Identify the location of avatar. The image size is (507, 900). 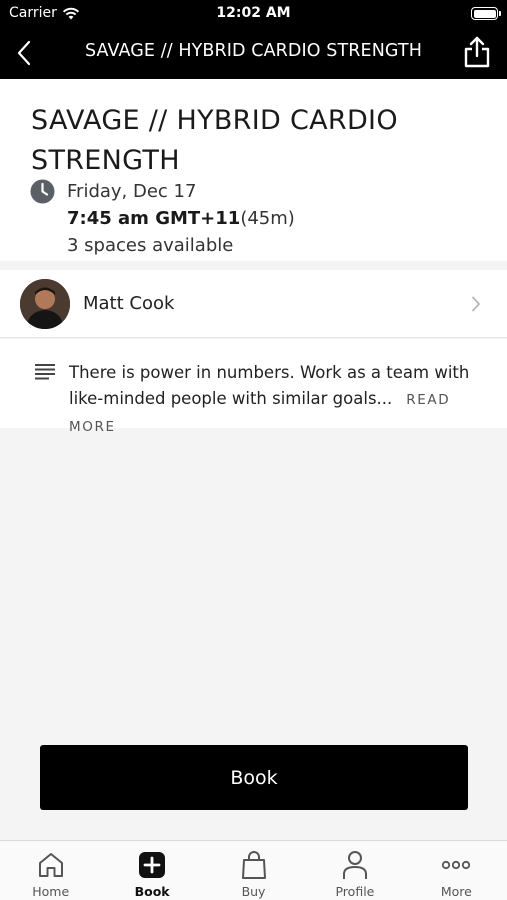
(45, 304).